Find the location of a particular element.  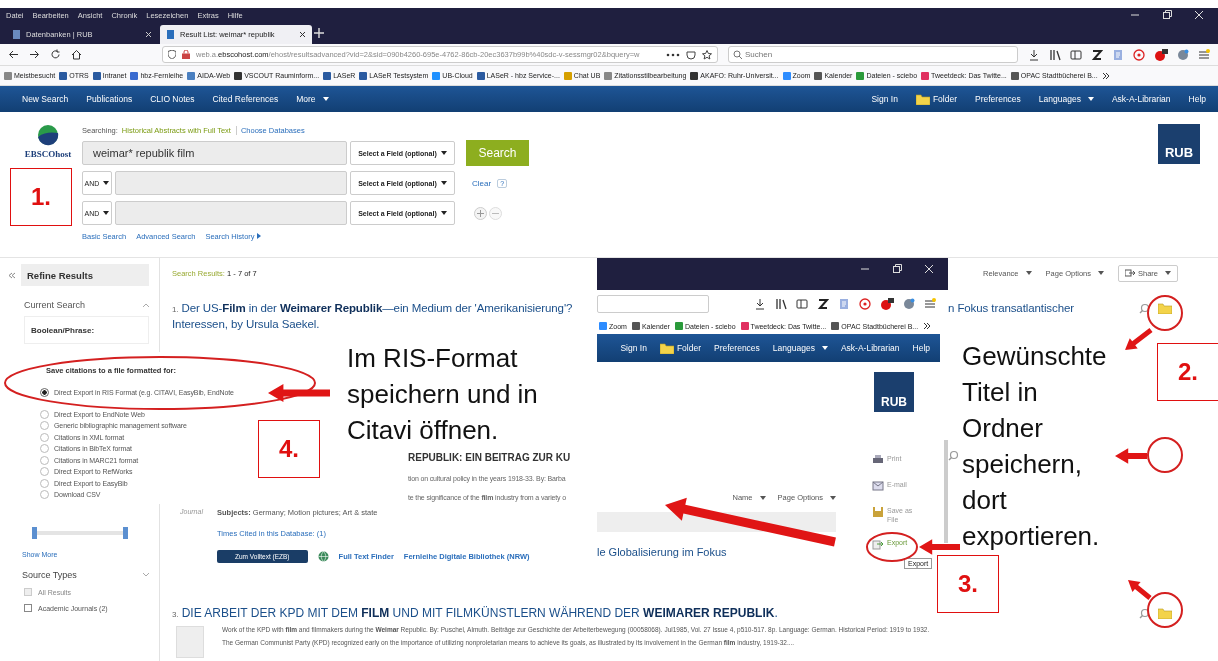

result-title: Interessen, by Ursula Saekel. is located at coordinates (246, 324).